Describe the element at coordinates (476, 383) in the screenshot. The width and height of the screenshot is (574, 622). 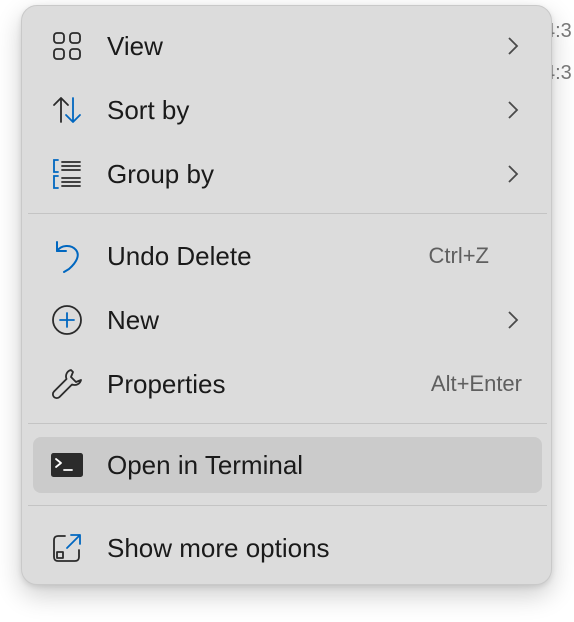
I see `shortcut-text: Alt+Enter` at that location.